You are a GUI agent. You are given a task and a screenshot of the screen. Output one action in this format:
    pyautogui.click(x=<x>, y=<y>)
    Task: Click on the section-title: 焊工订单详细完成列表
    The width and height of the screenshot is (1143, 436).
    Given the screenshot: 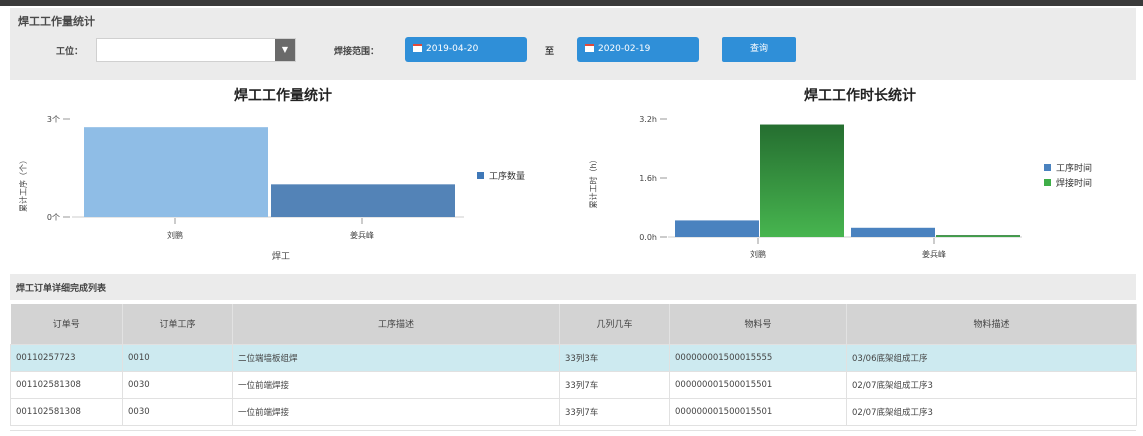 What is the action you would take?
    pyautogui.click(x=61, y=289)
    